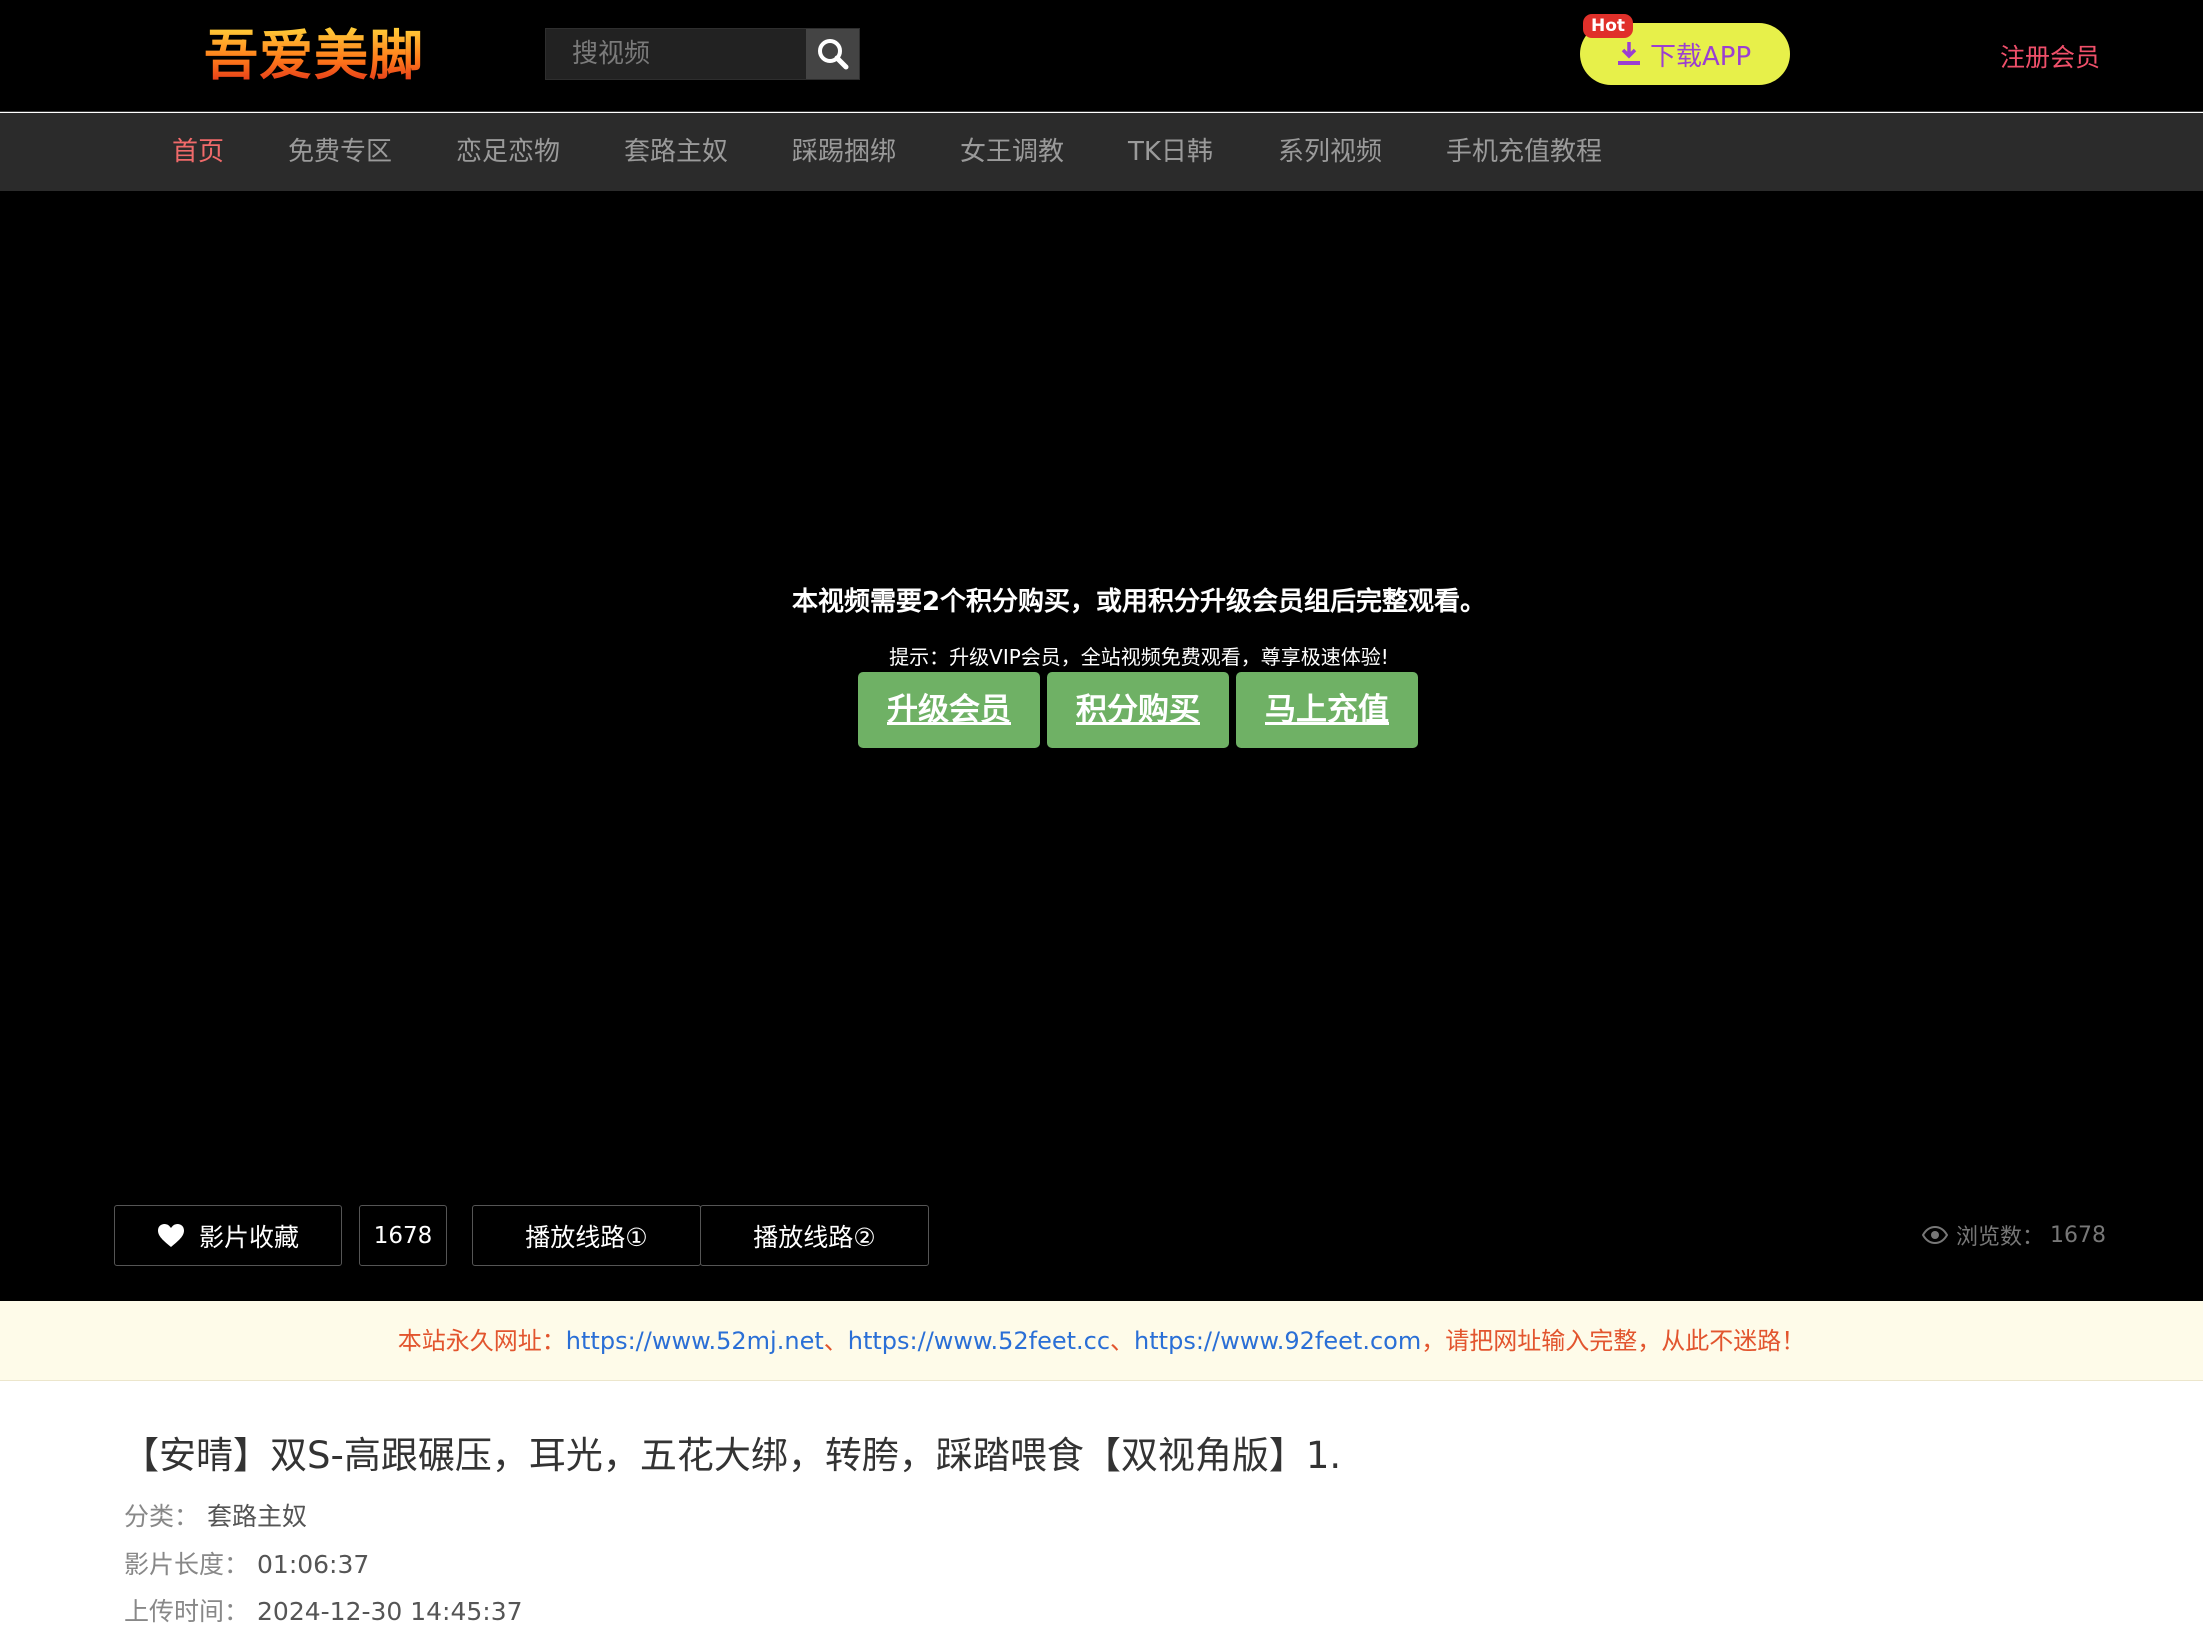  I want to click on video-category: 分类： 套路主奴, so click(215, 1515).